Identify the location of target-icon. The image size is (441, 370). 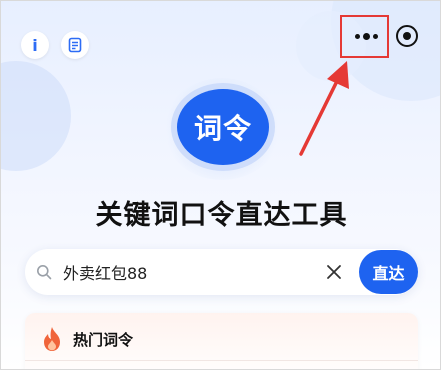
(407, 36).